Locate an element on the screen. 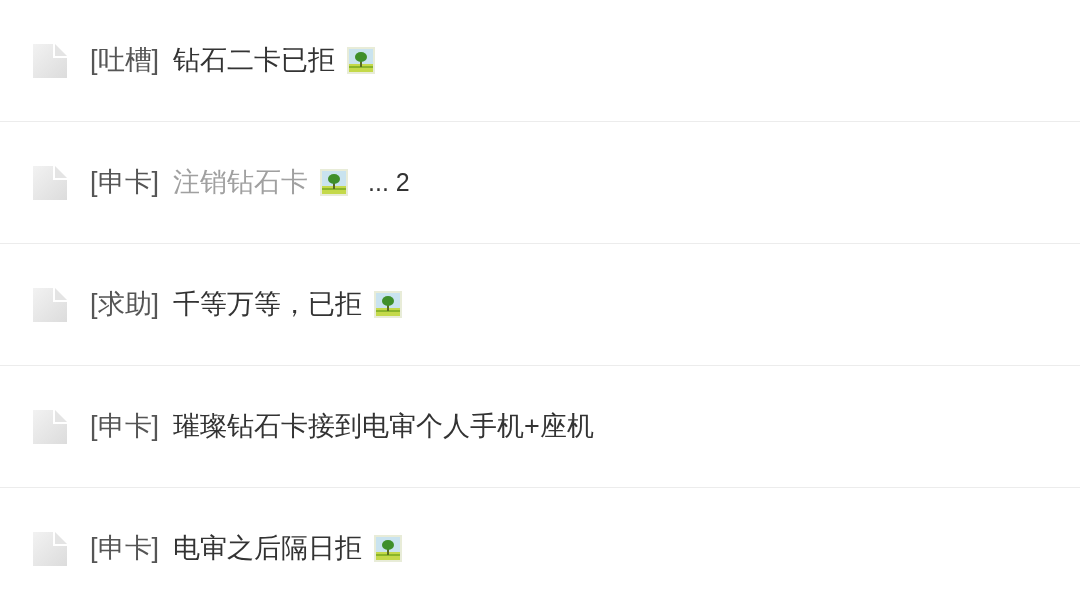  thread-title-link: 钻石二卡已拒 is located at coordinates (254, 60).